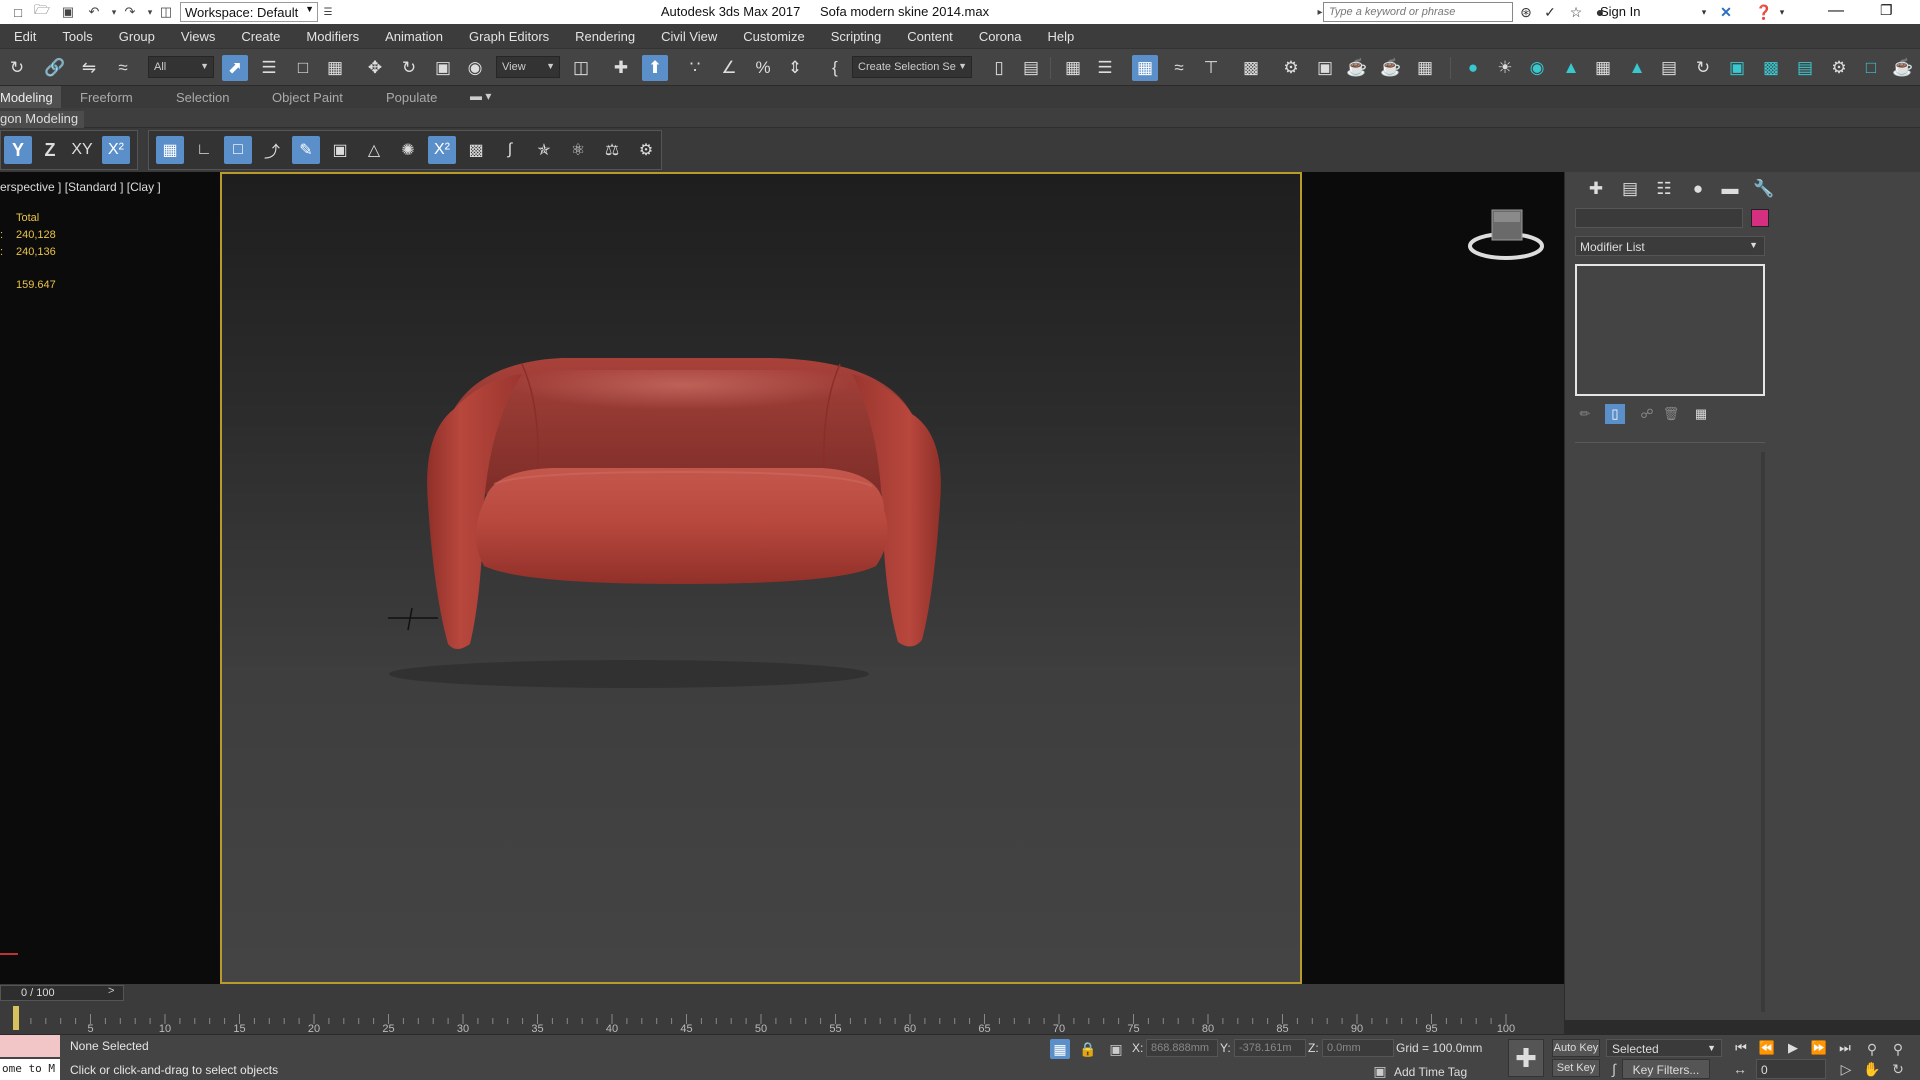  I want to click on reference-coordinate-dropdown: View ▼, so click(528, 67).